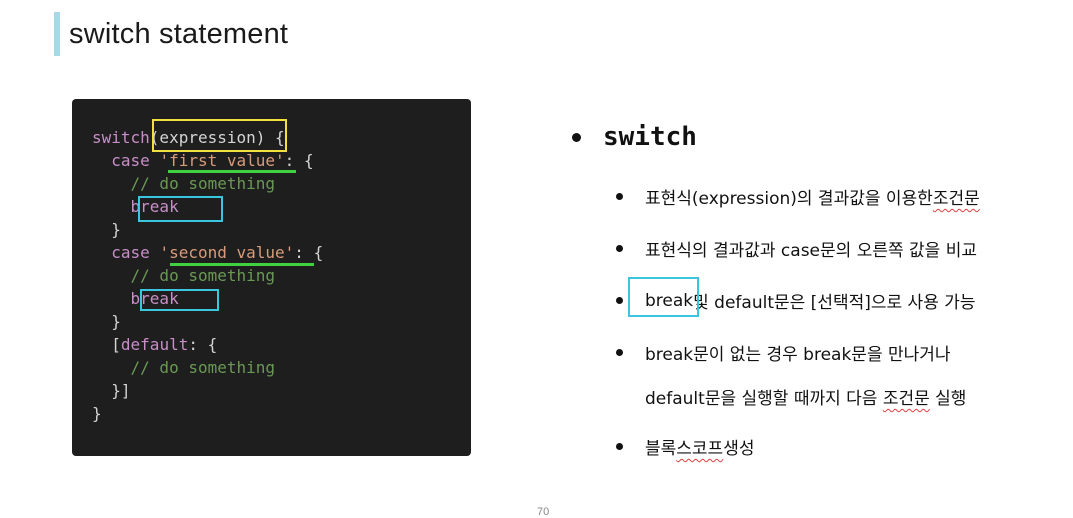 Image resolution: width=1073 pixels, height=518 pixels. What do you see at coordinates (179, 34) in the screenshot?
I see `slide-title: switch statement` at bounding box center [179, 34].